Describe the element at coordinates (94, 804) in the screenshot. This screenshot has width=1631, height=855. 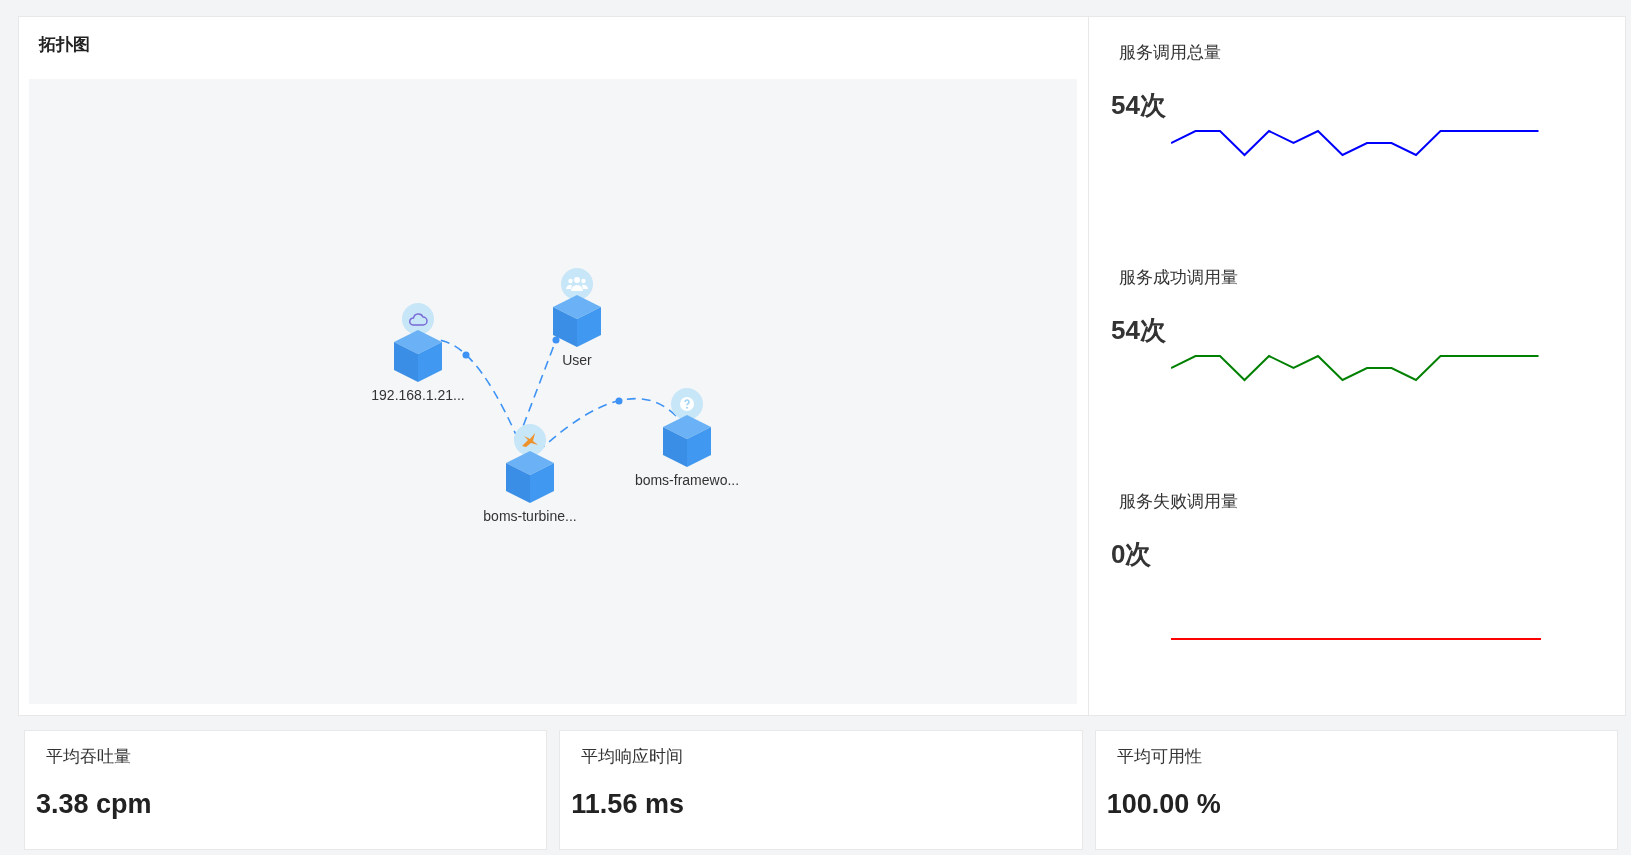
I see `metric-value: 3.38 cpm` at that location.